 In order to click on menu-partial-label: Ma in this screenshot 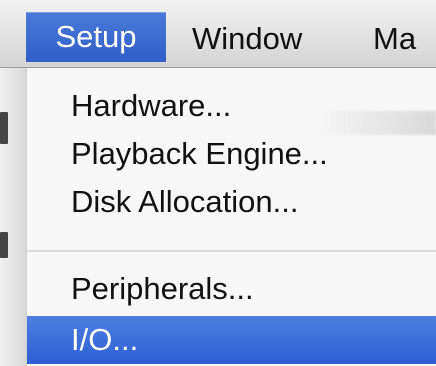, I will do `click(395, 38)`.